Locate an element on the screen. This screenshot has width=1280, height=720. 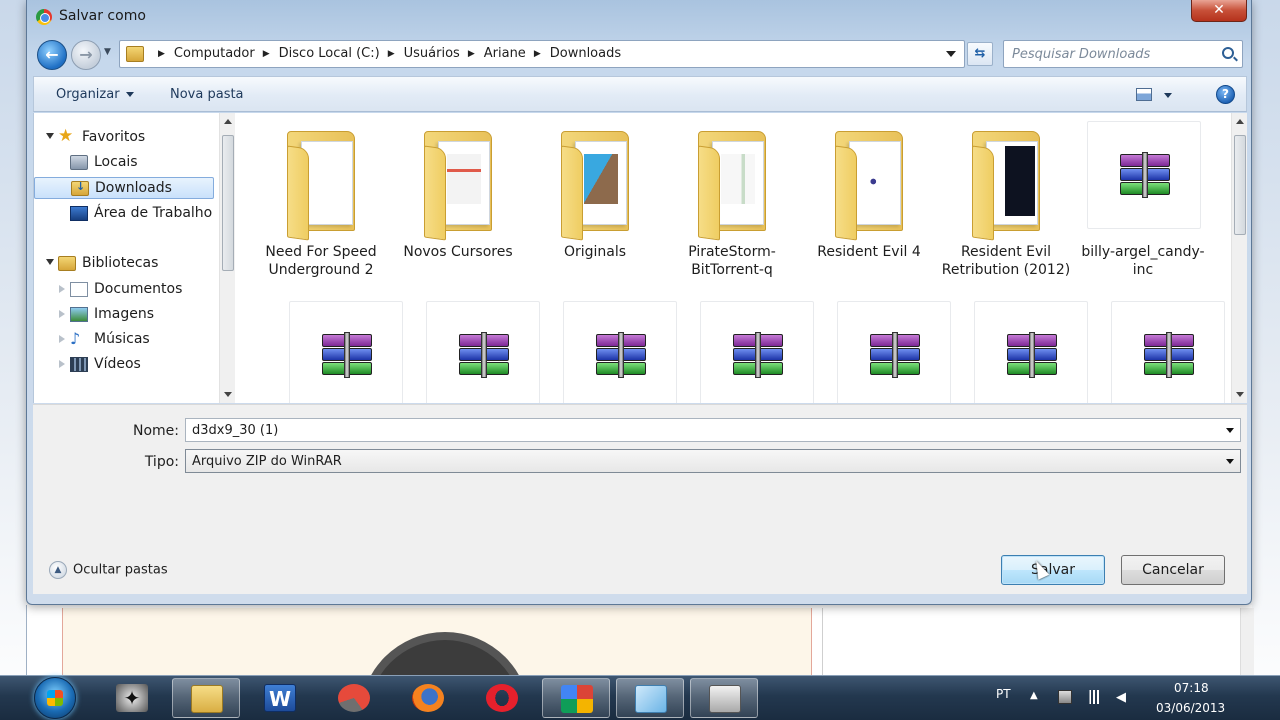
nav-item-musicas: ♪ Músicas is located at coordinates (124, 340).